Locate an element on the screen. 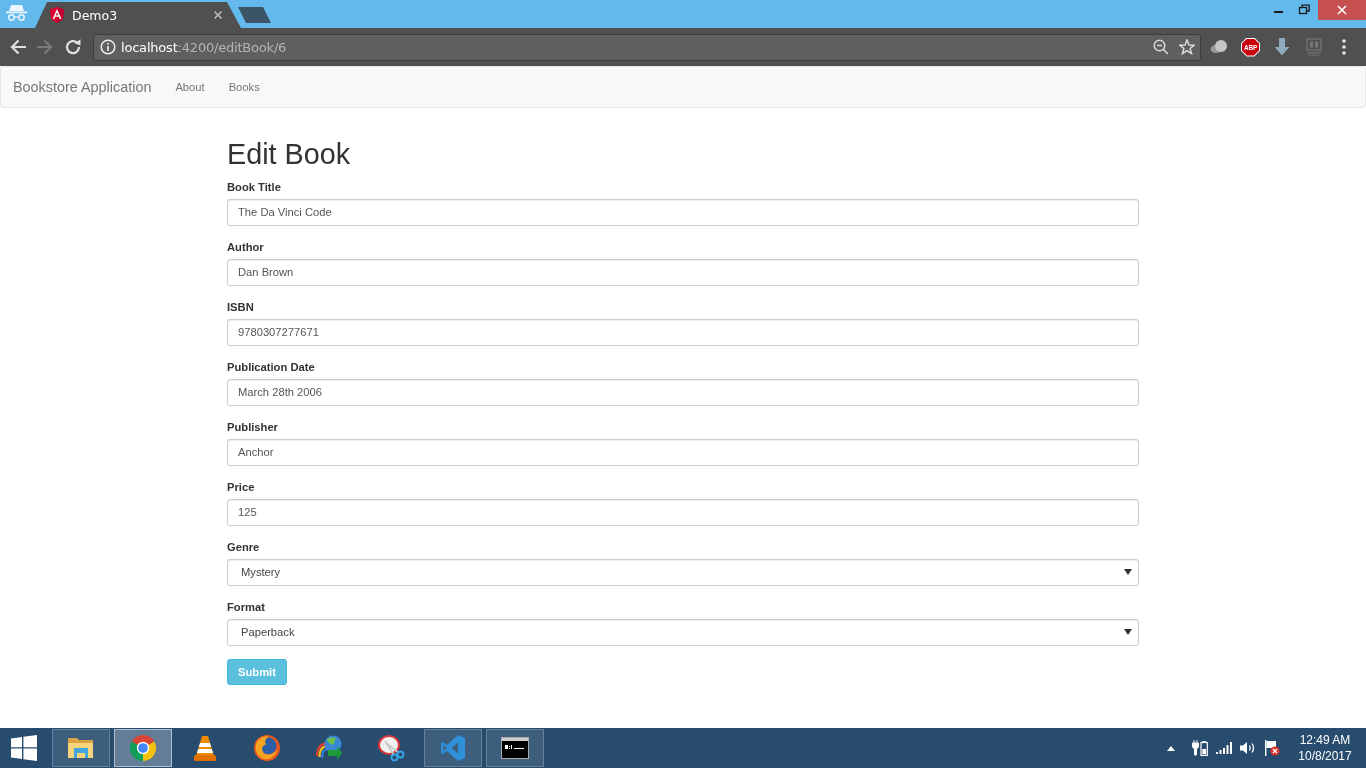 The image size is (1366, 768). incognito-icon is located at coordinates (16, 13).